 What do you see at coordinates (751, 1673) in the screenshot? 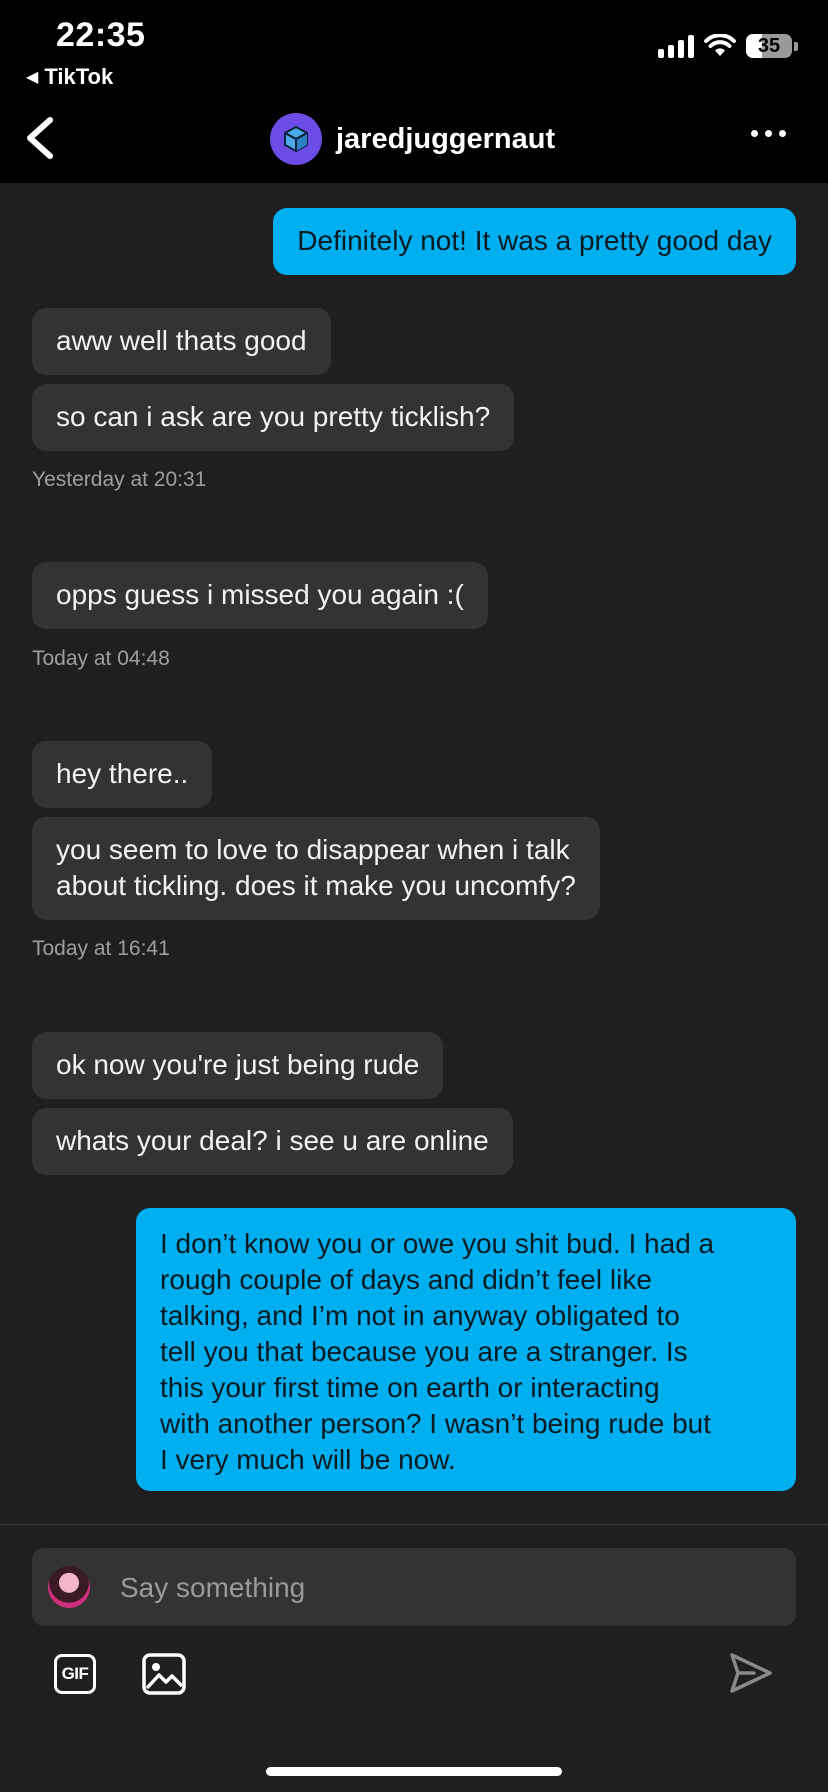
I see `send-icon` at bounding box center [751, 1673].